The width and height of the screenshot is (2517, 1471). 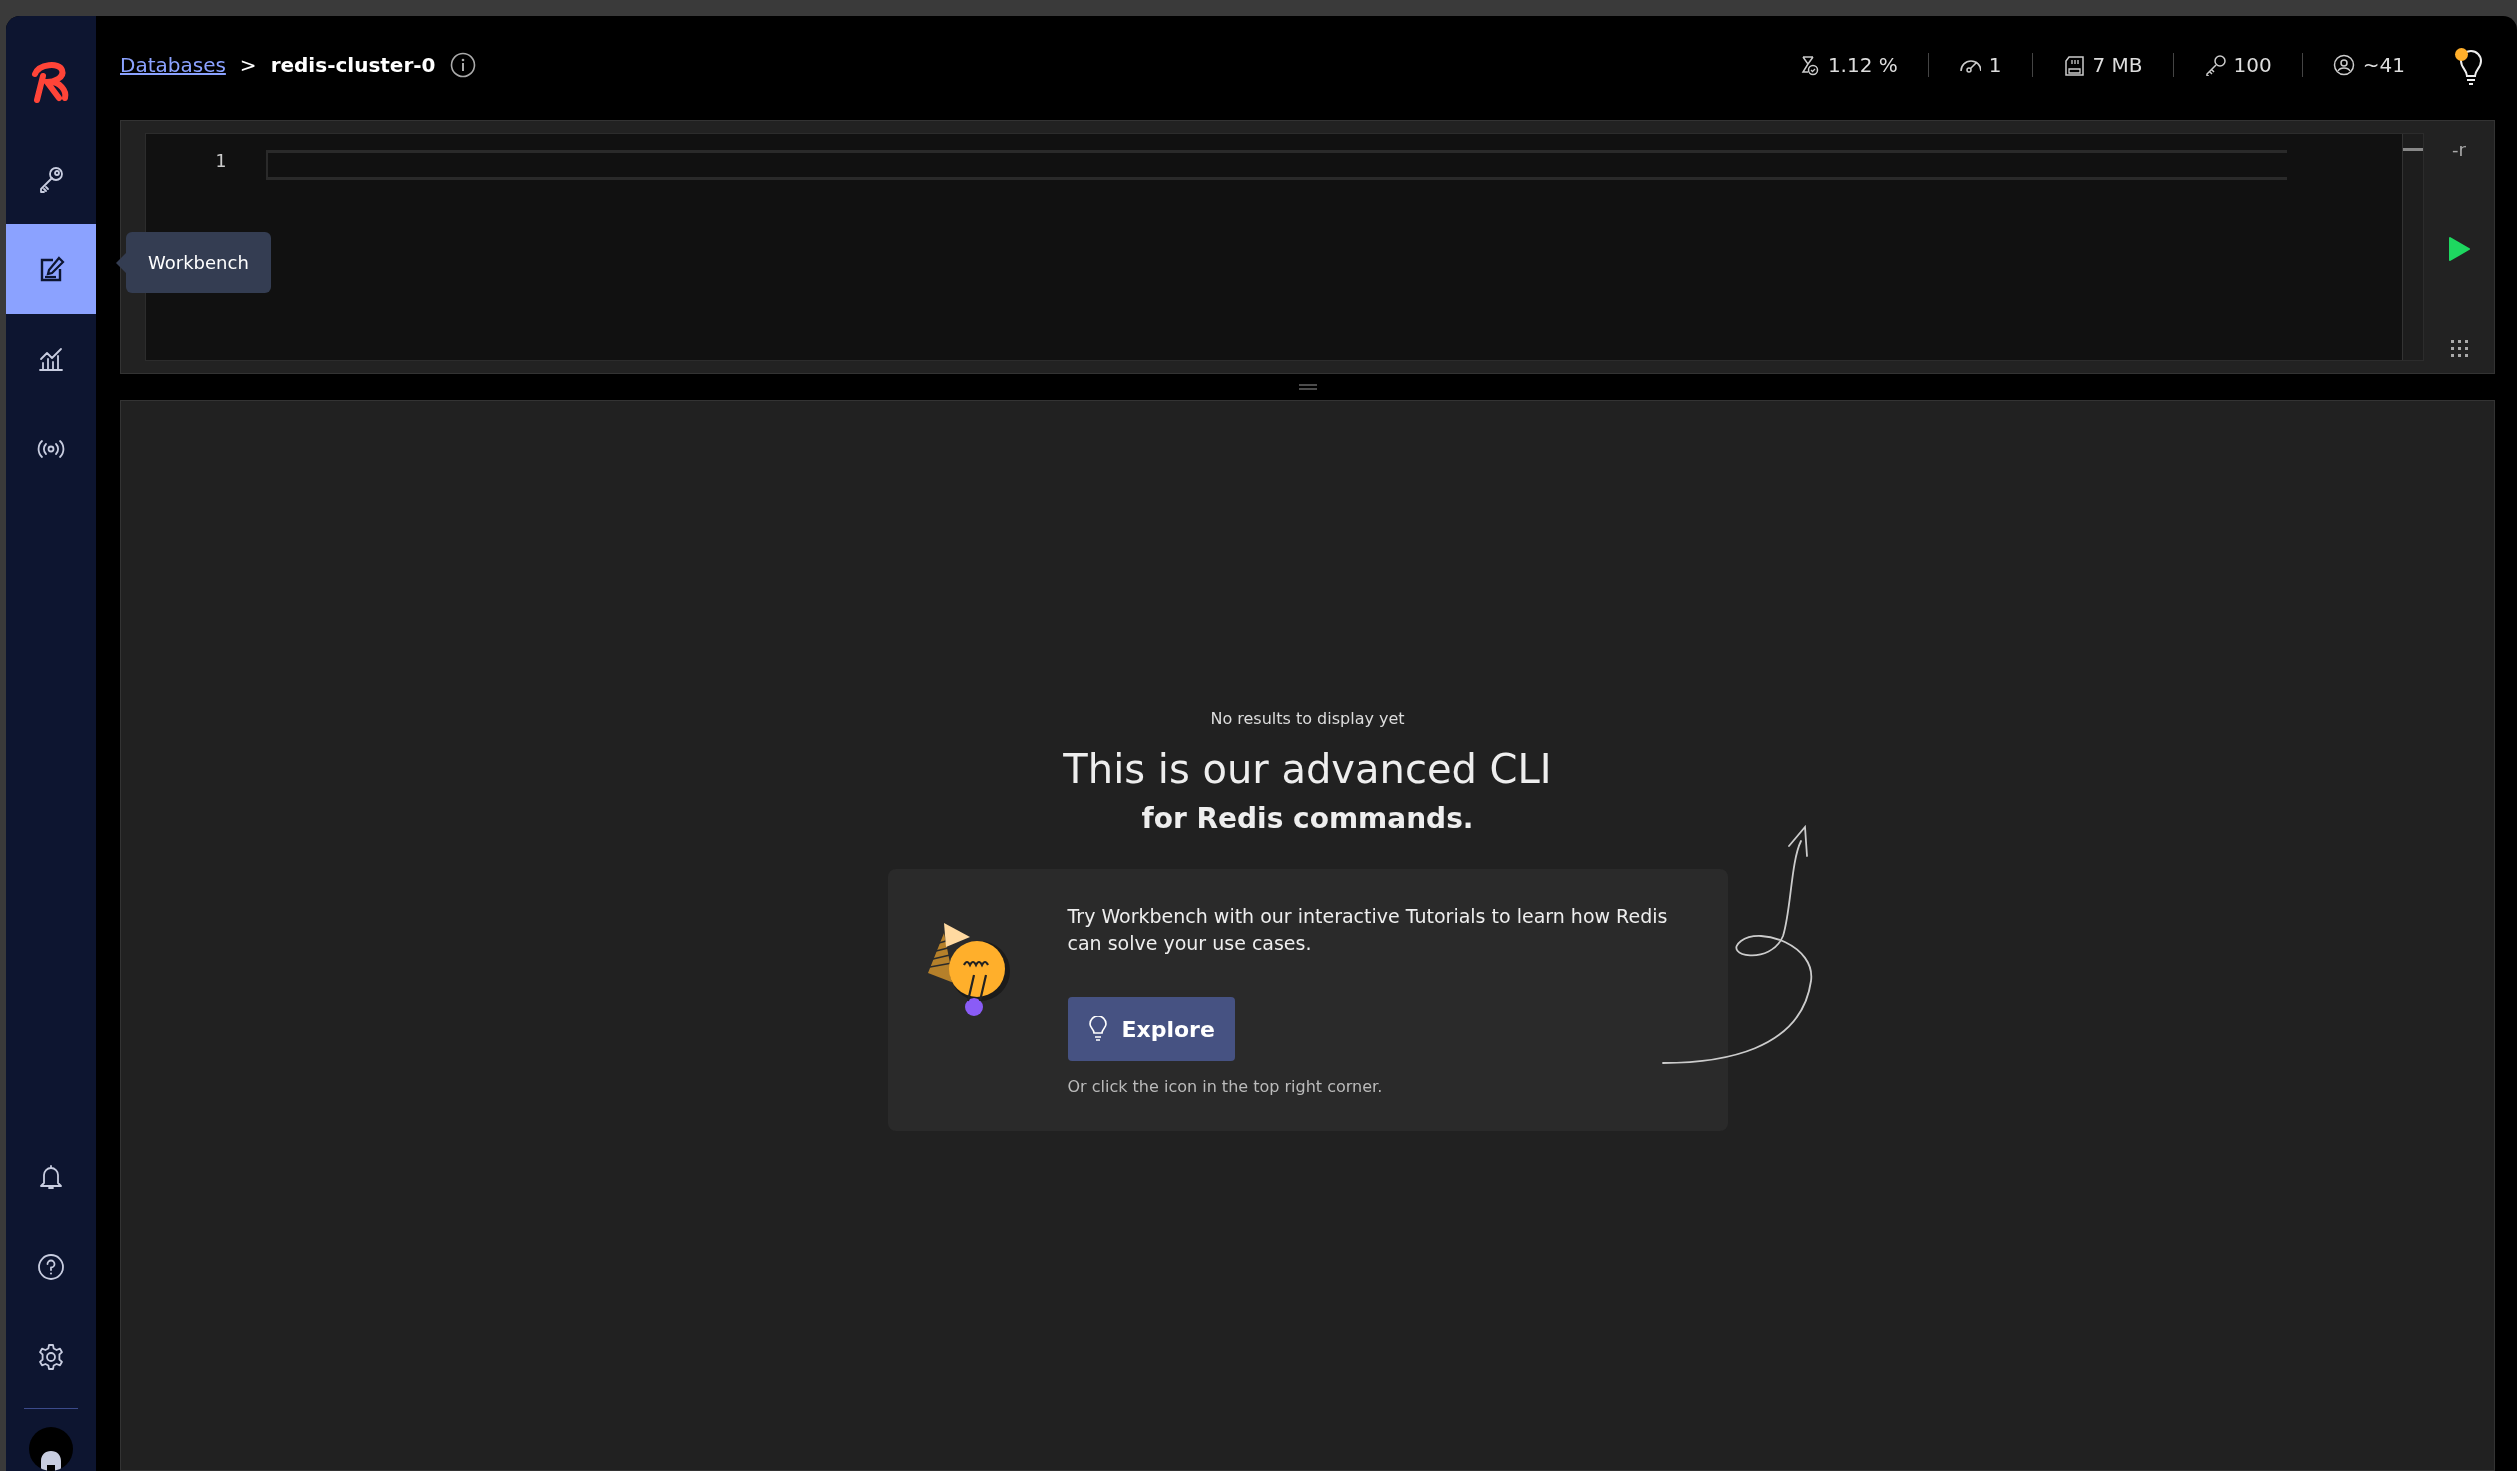 What do you see at coordinates (1862, 65) in the screenshot?
I see `stat-value: 1.12 %` at bounding box center [1862, 65].